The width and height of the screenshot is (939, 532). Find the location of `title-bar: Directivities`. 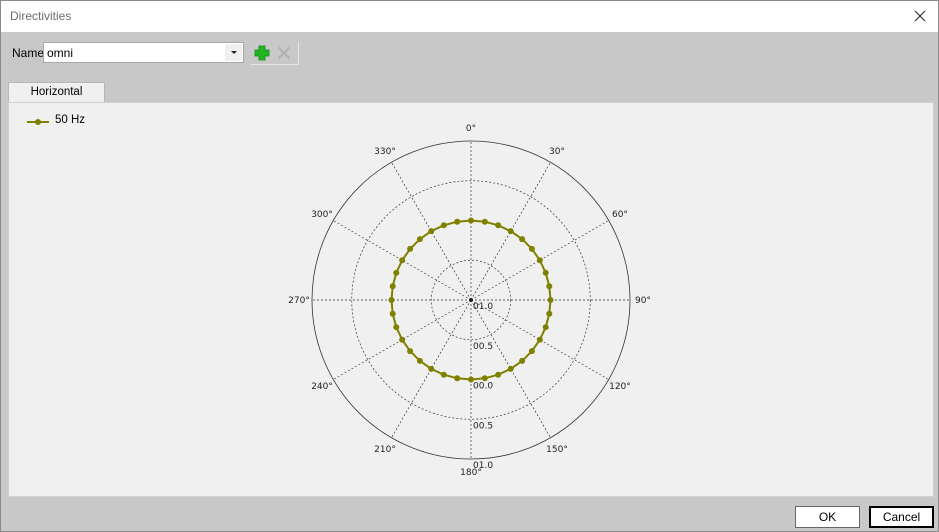

title-bar: Directivities is located at coordinates (469, 16).